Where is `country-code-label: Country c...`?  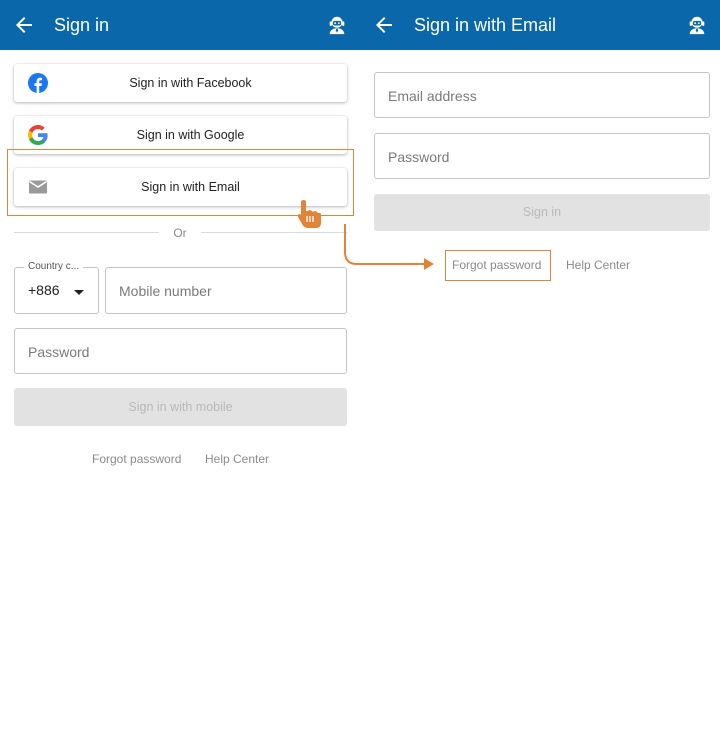 country-code-label: Country c... is located at coordinates (54, 266).